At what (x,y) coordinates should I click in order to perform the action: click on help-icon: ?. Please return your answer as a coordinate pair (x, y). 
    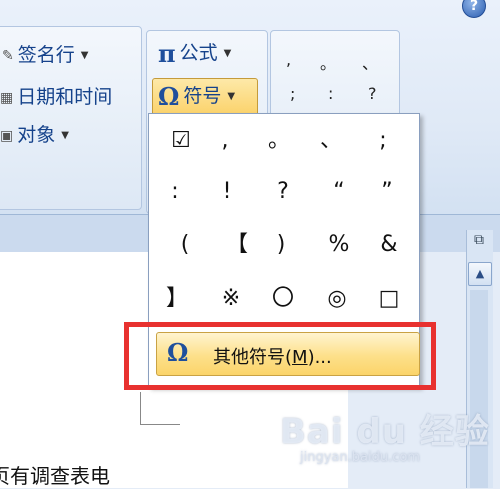
    Looking at the image, I should click on (474, 9).